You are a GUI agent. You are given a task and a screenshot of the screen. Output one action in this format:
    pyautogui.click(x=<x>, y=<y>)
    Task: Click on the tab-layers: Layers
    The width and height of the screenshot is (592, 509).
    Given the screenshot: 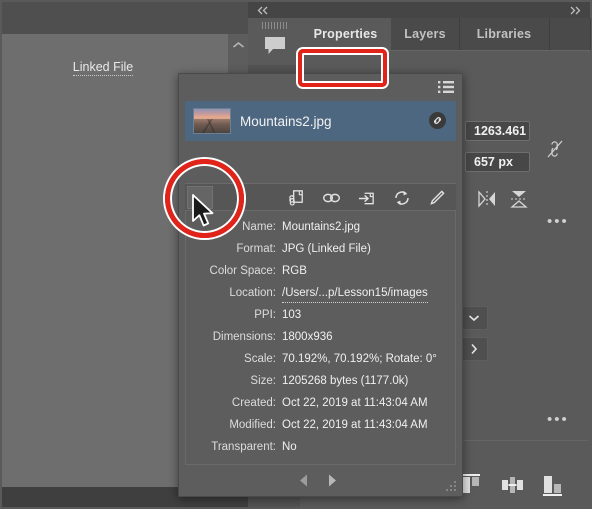 What is the action you would take?
    pyautogui.click(x=425, y=34)
    